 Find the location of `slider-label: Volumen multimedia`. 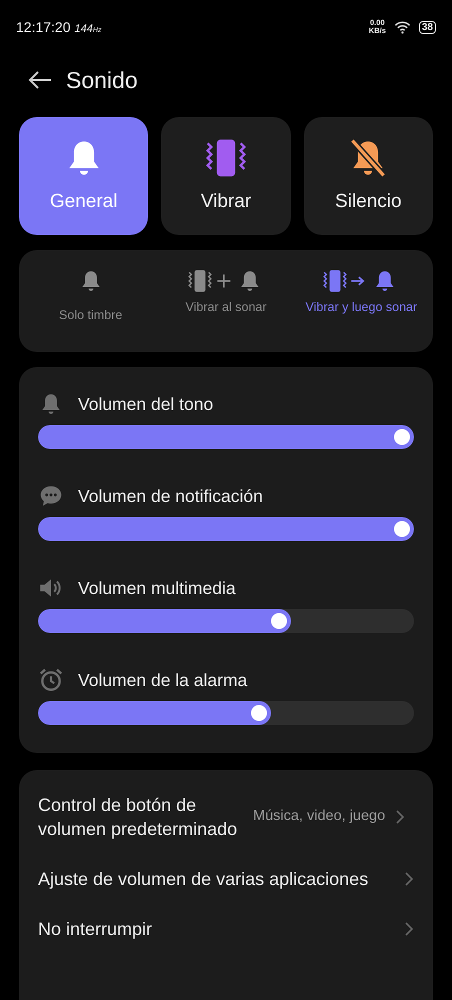

slider-label: Volumen multimedia is located at coordinates (157, 588).